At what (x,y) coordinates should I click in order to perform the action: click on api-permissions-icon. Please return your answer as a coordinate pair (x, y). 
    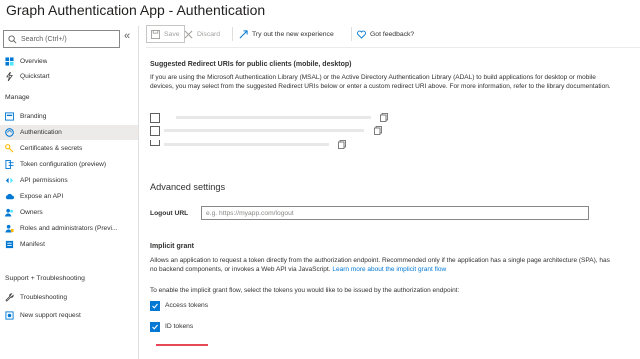
    Looking at the image, I should click on (9, 180).